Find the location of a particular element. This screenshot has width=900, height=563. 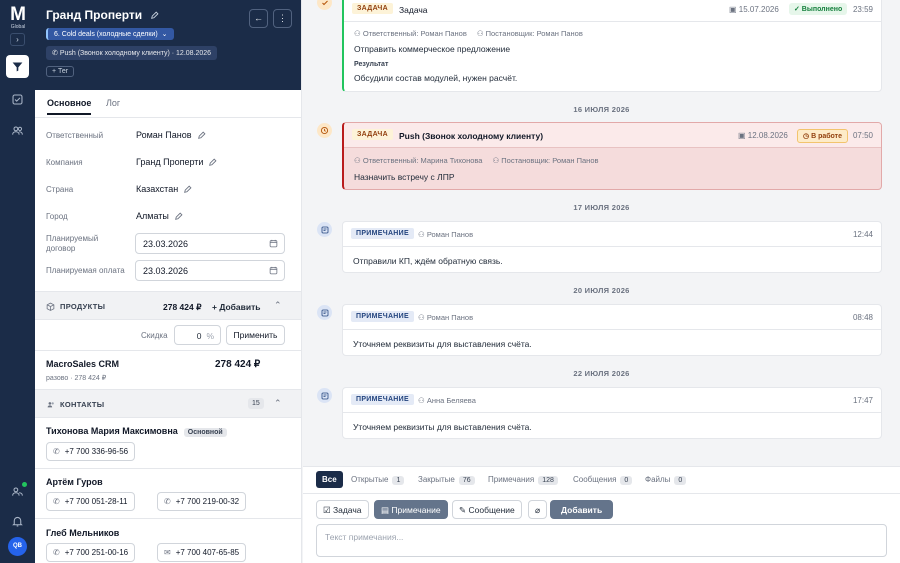

planned-payment-date-input: 23.03.2026 is located at coordinates (210, 270).